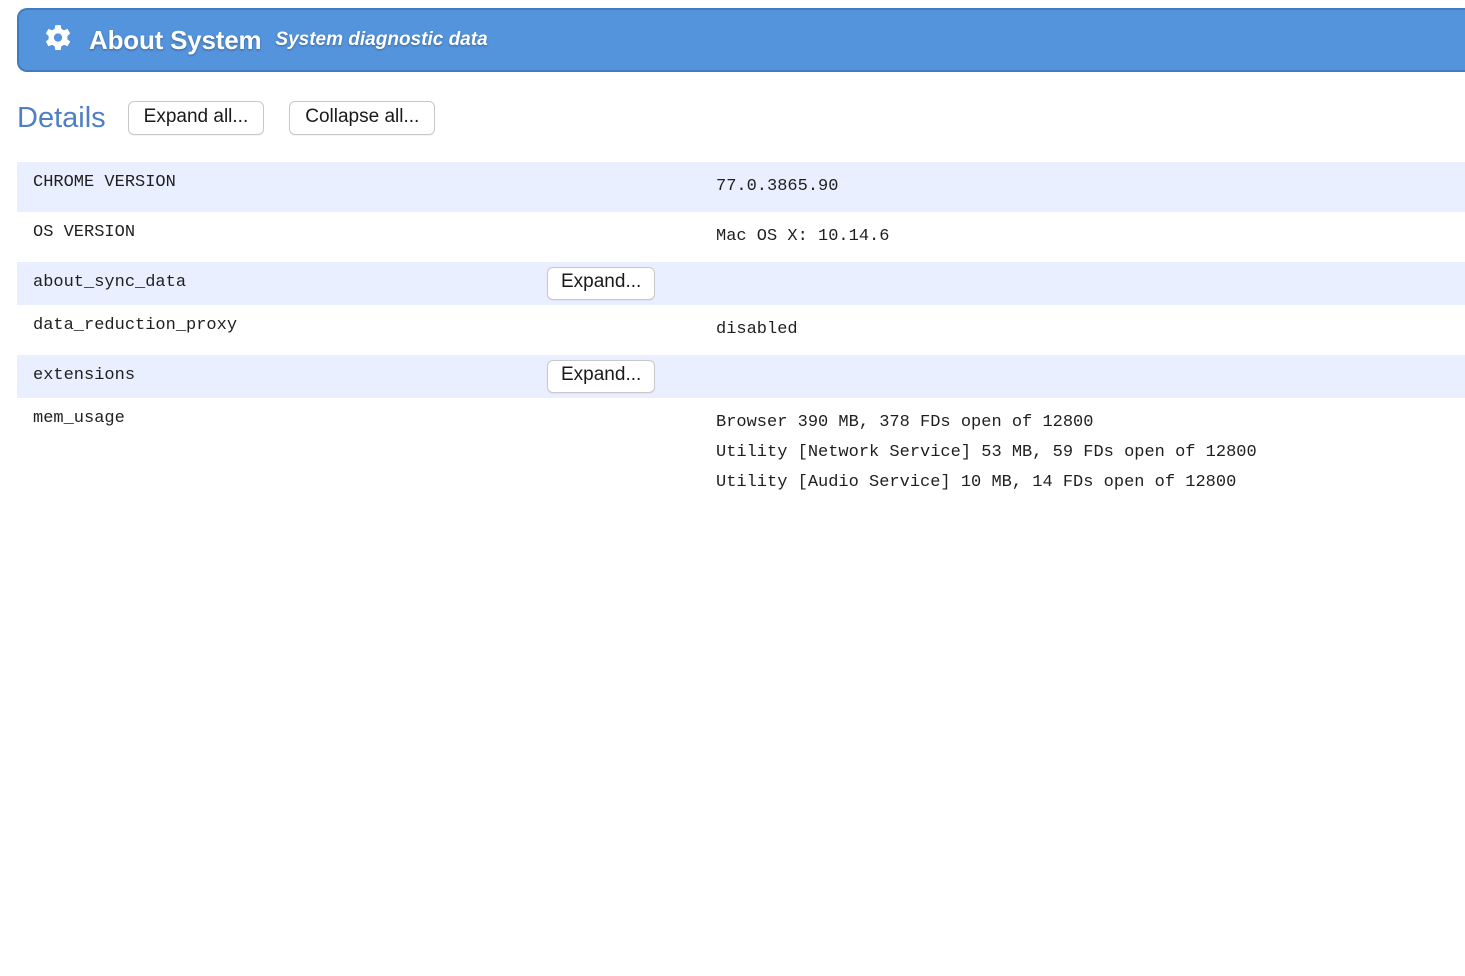 This screenshot has height=976, width=1465. What do you see at coordinates (135, 325) in the screenshot?
I see `row-label: data_reduction_proxy` at bounding box center [135, 325].